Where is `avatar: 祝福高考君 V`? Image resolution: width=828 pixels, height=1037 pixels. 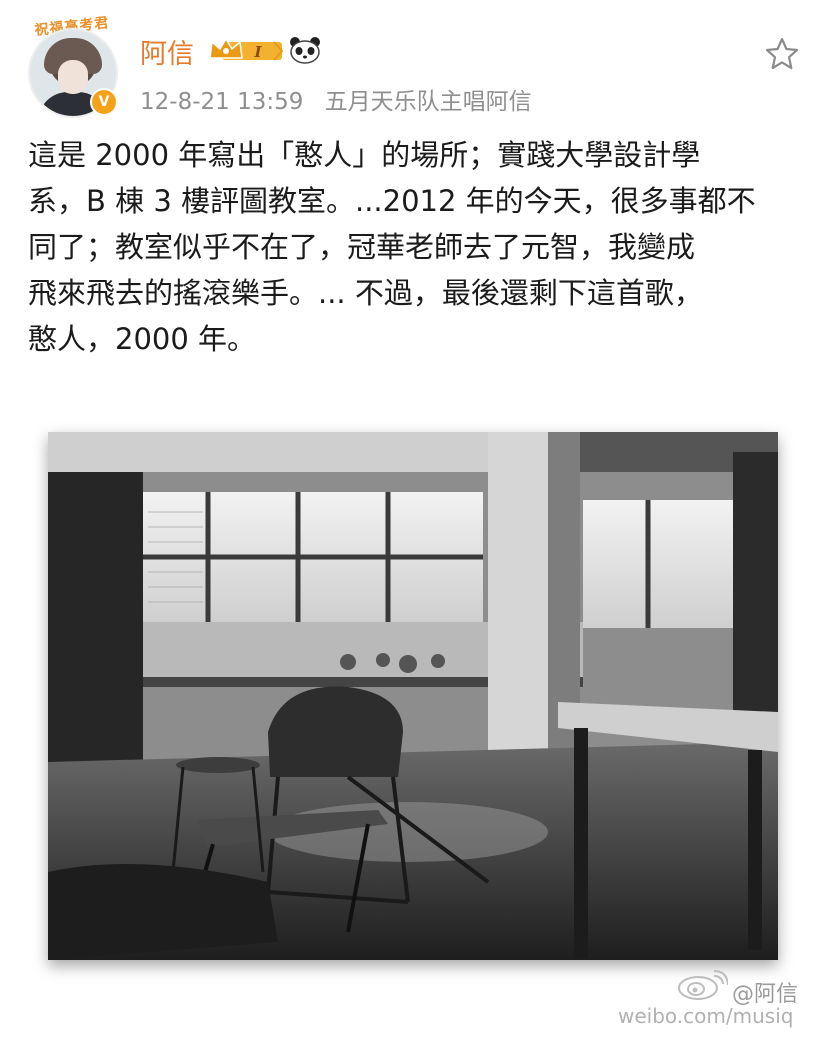 avatar: 祝福高考君 V is located at coordinates (72, 66).